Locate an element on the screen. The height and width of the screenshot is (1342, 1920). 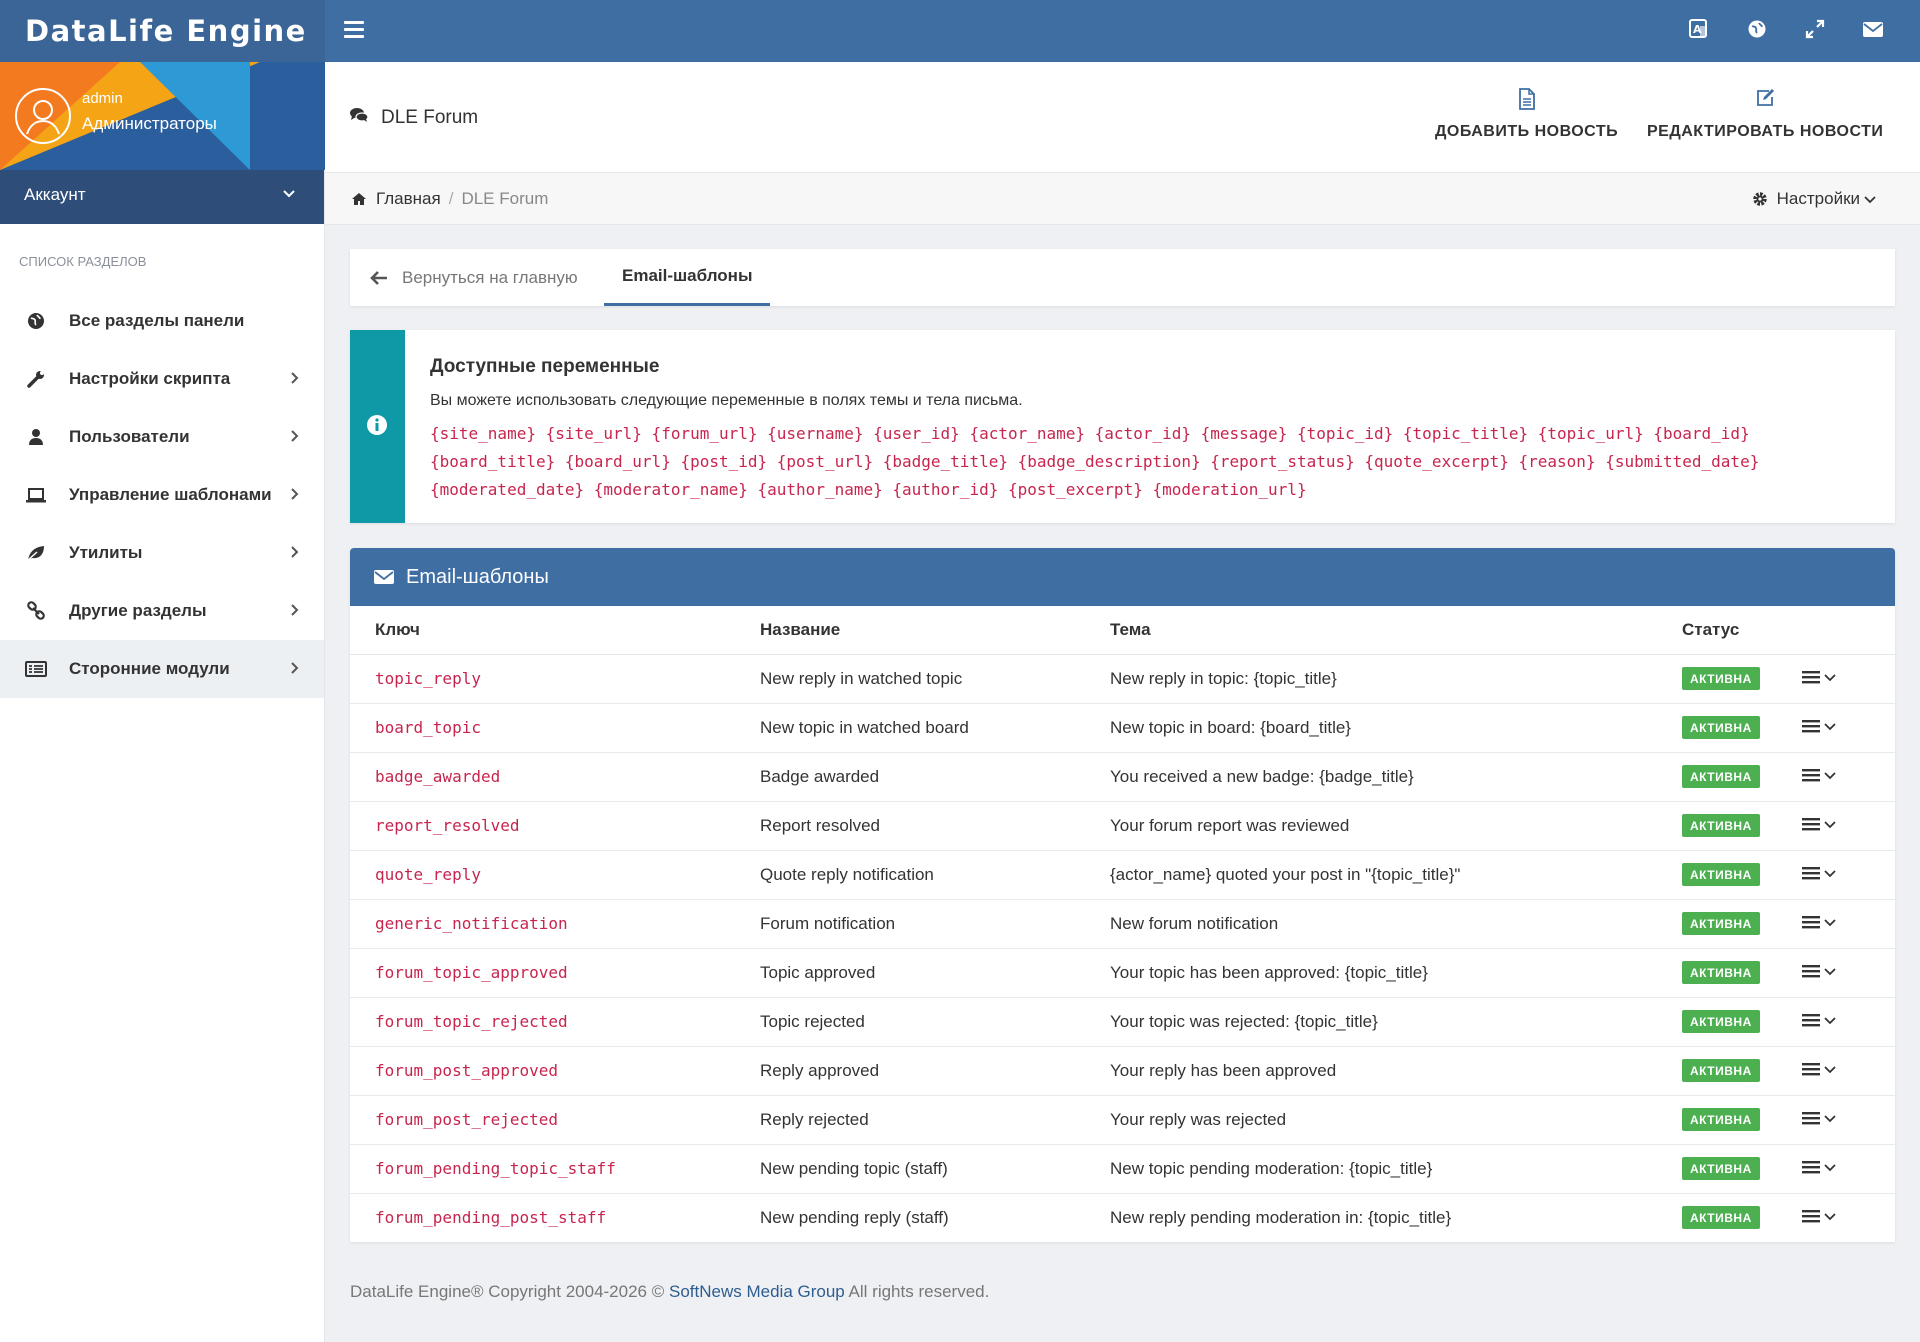
add-news-button: ДОБАВИТЬ НОВОСТЬ is located at coordinates (1526, 114).